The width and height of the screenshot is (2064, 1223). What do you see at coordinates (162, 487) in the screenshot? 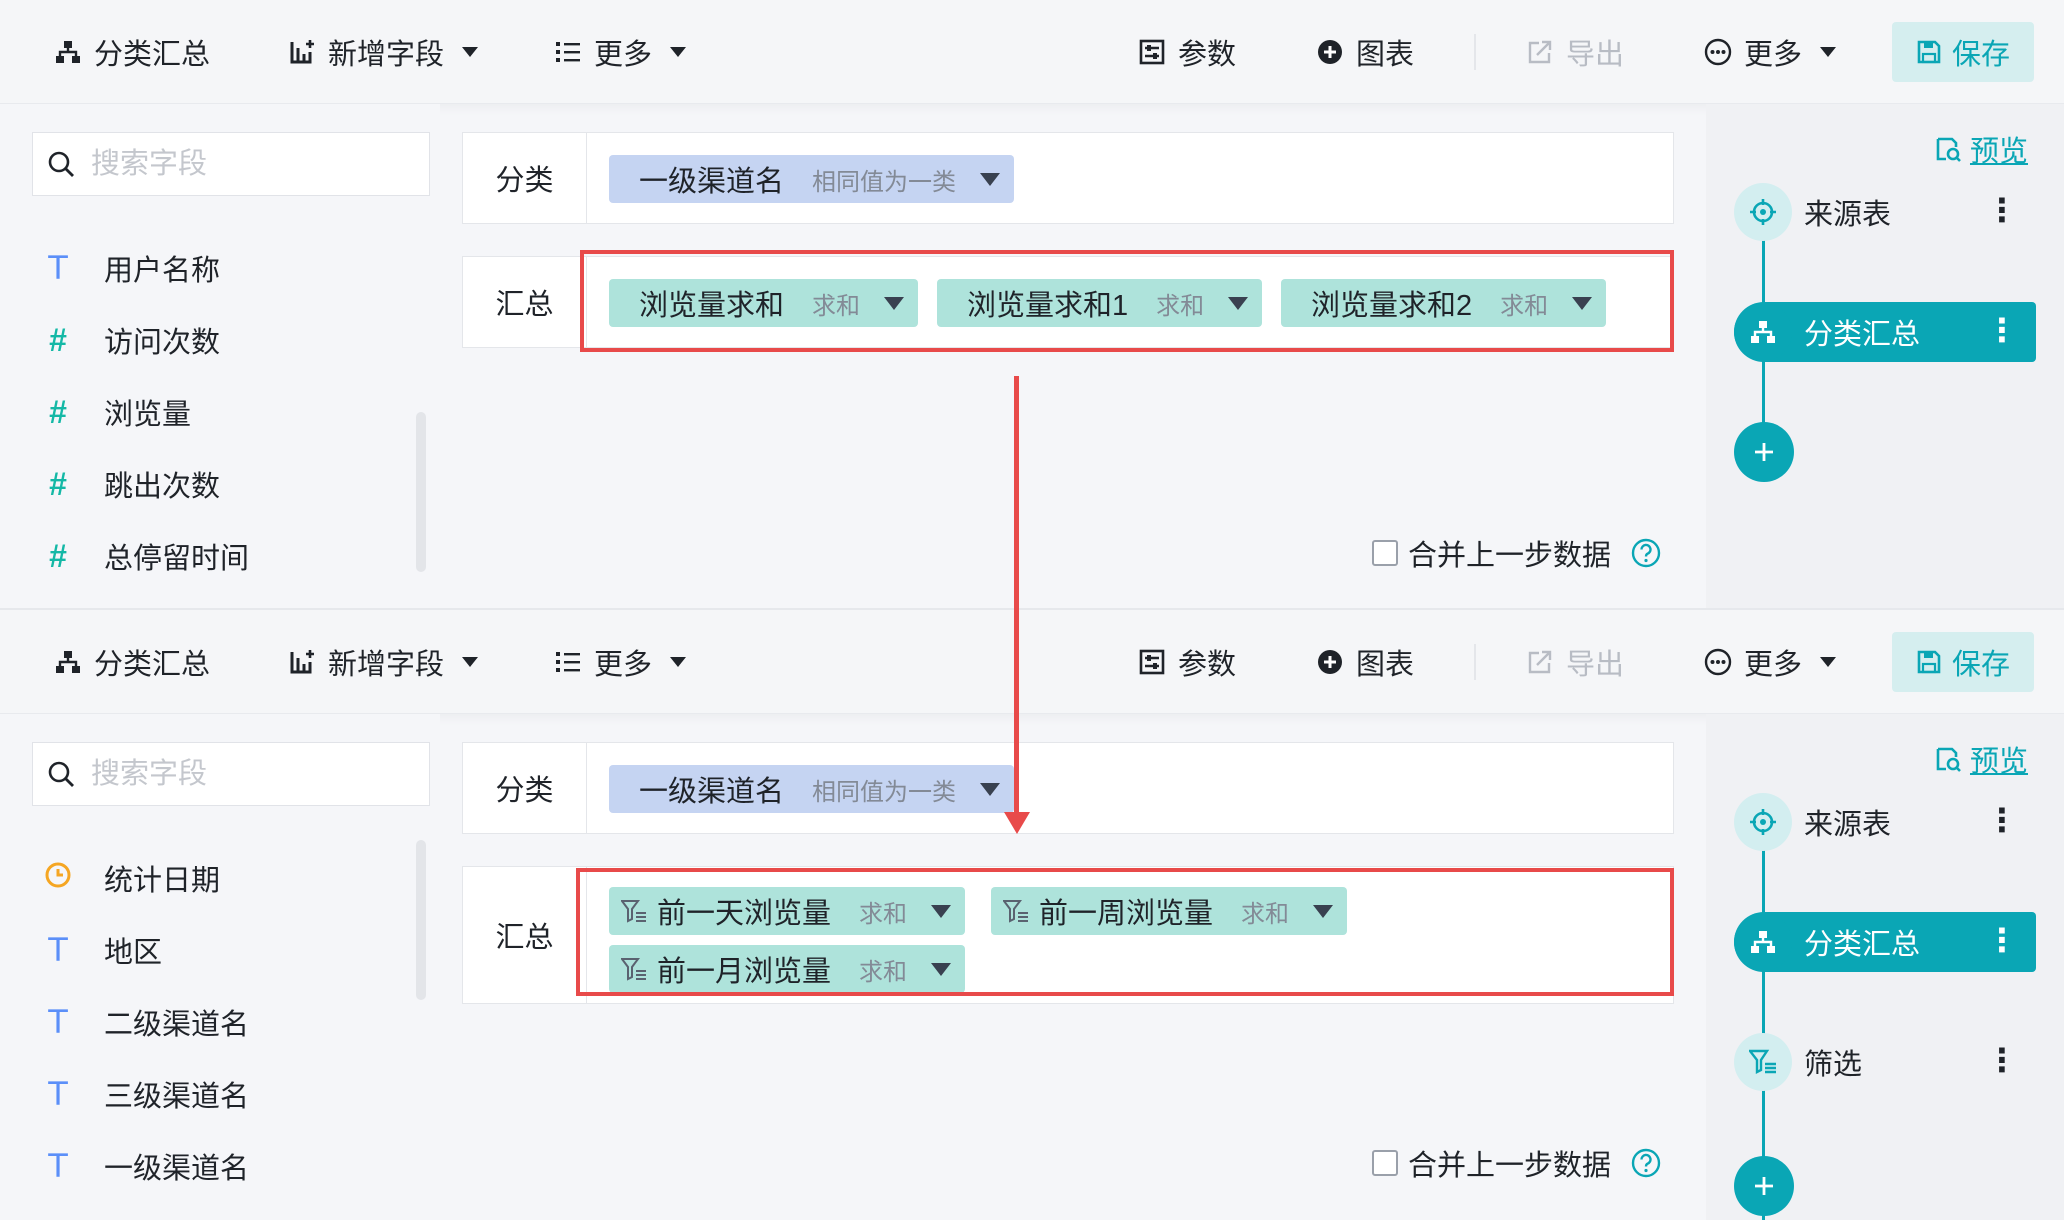
I see `field-label: 跳出次数` at bounding box center [162, 487].